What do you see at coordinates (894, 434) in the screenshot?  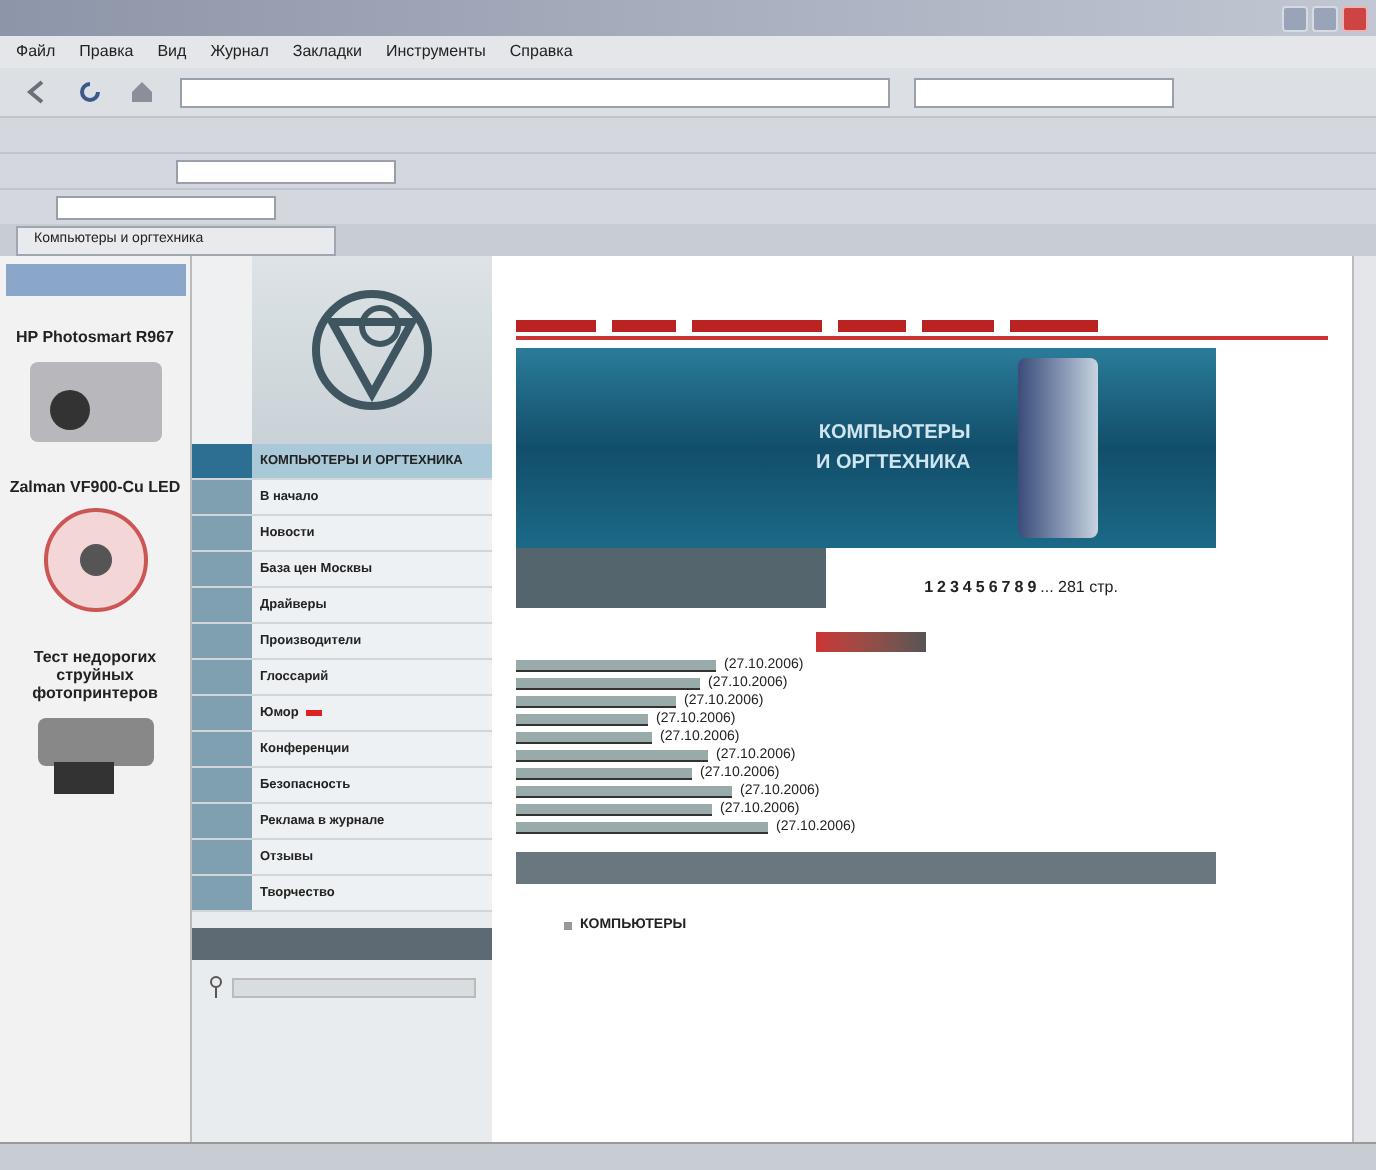 I see `banner-title: КОМПЬЮТЕРЫ` at bounding box center [894, 434].